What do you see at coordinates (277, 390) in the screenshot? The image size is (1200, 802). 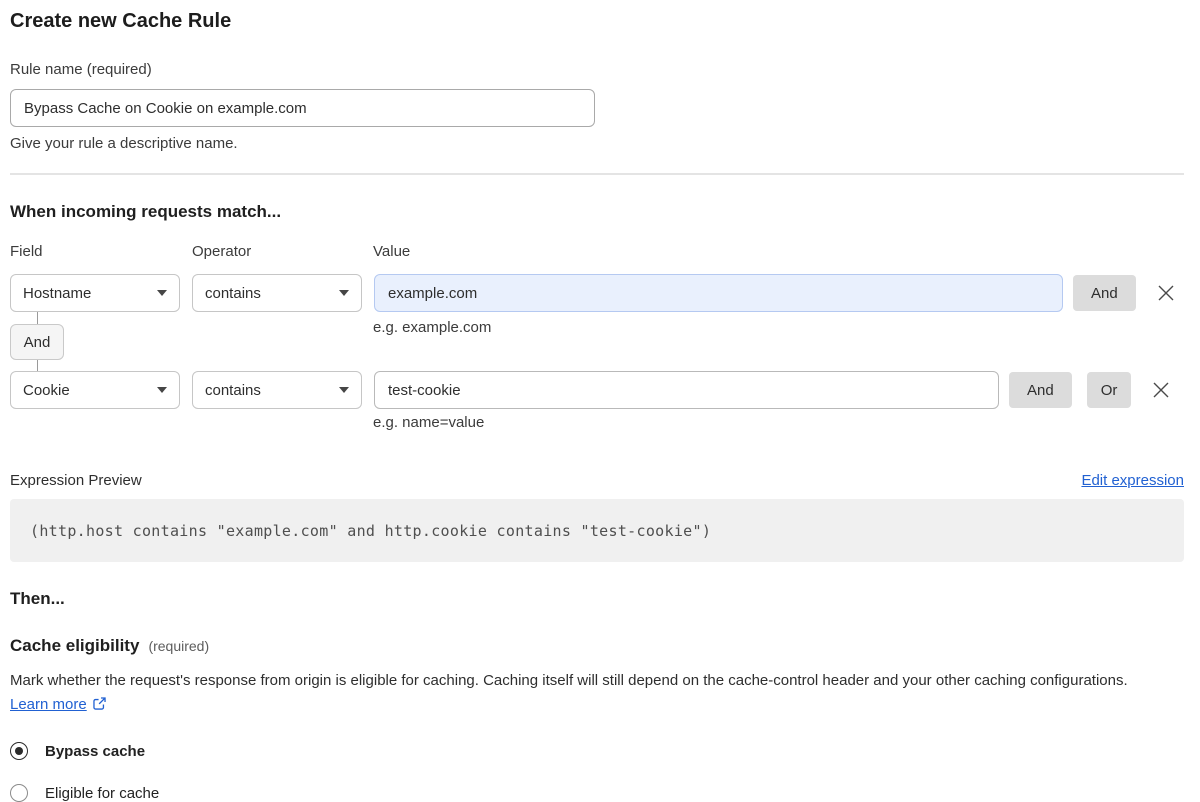 I see `operator-select-row2: contains` at bounding box center [277, 390].